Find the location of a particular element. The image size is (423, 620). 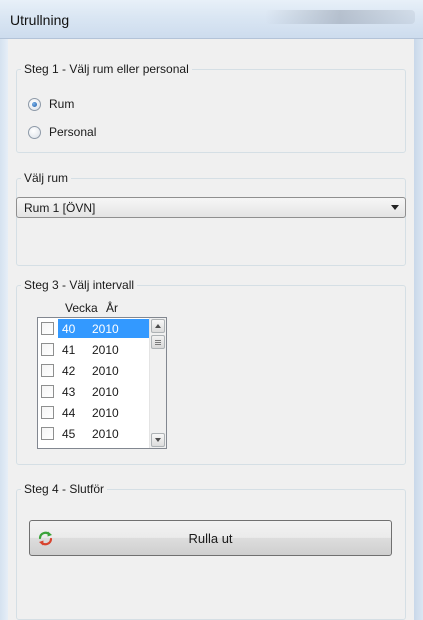

list-item: 42 2010 is located at coordinates (93, 370).